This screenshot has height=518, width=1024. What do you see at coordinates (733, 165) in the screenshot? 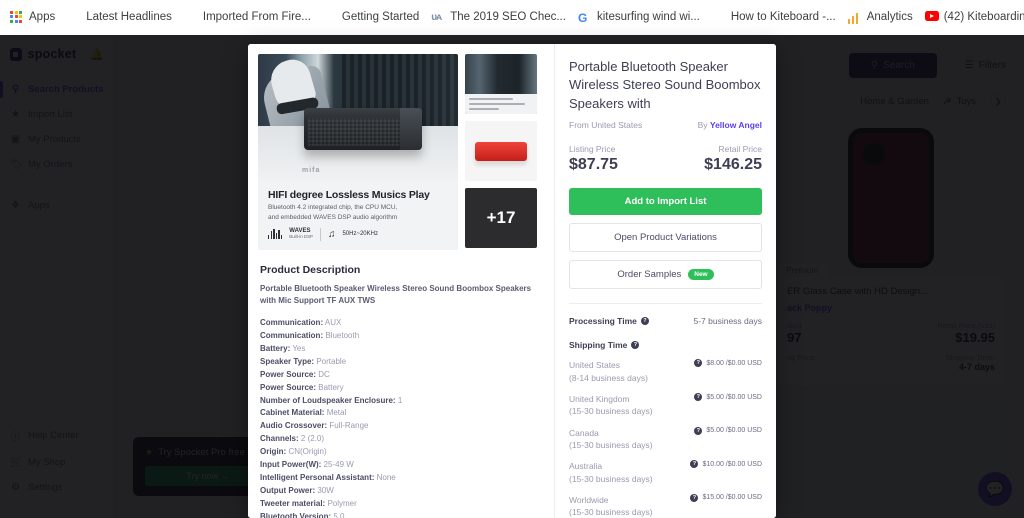
I see `retail-price-value: $146.25` at bounding box center [733, 165].